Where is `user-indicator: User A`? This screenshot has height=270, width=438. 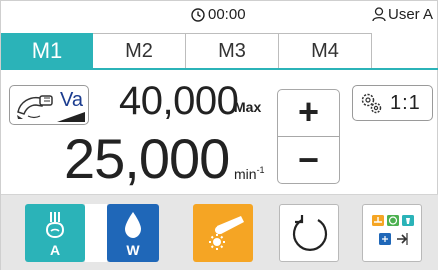
user-indicator: User A is located at coordinates (402, 14).